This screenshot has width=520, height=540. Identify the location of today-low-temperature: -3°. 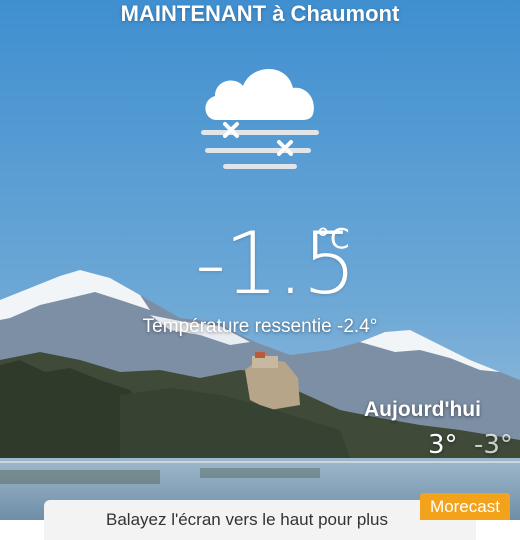
(493, 445).